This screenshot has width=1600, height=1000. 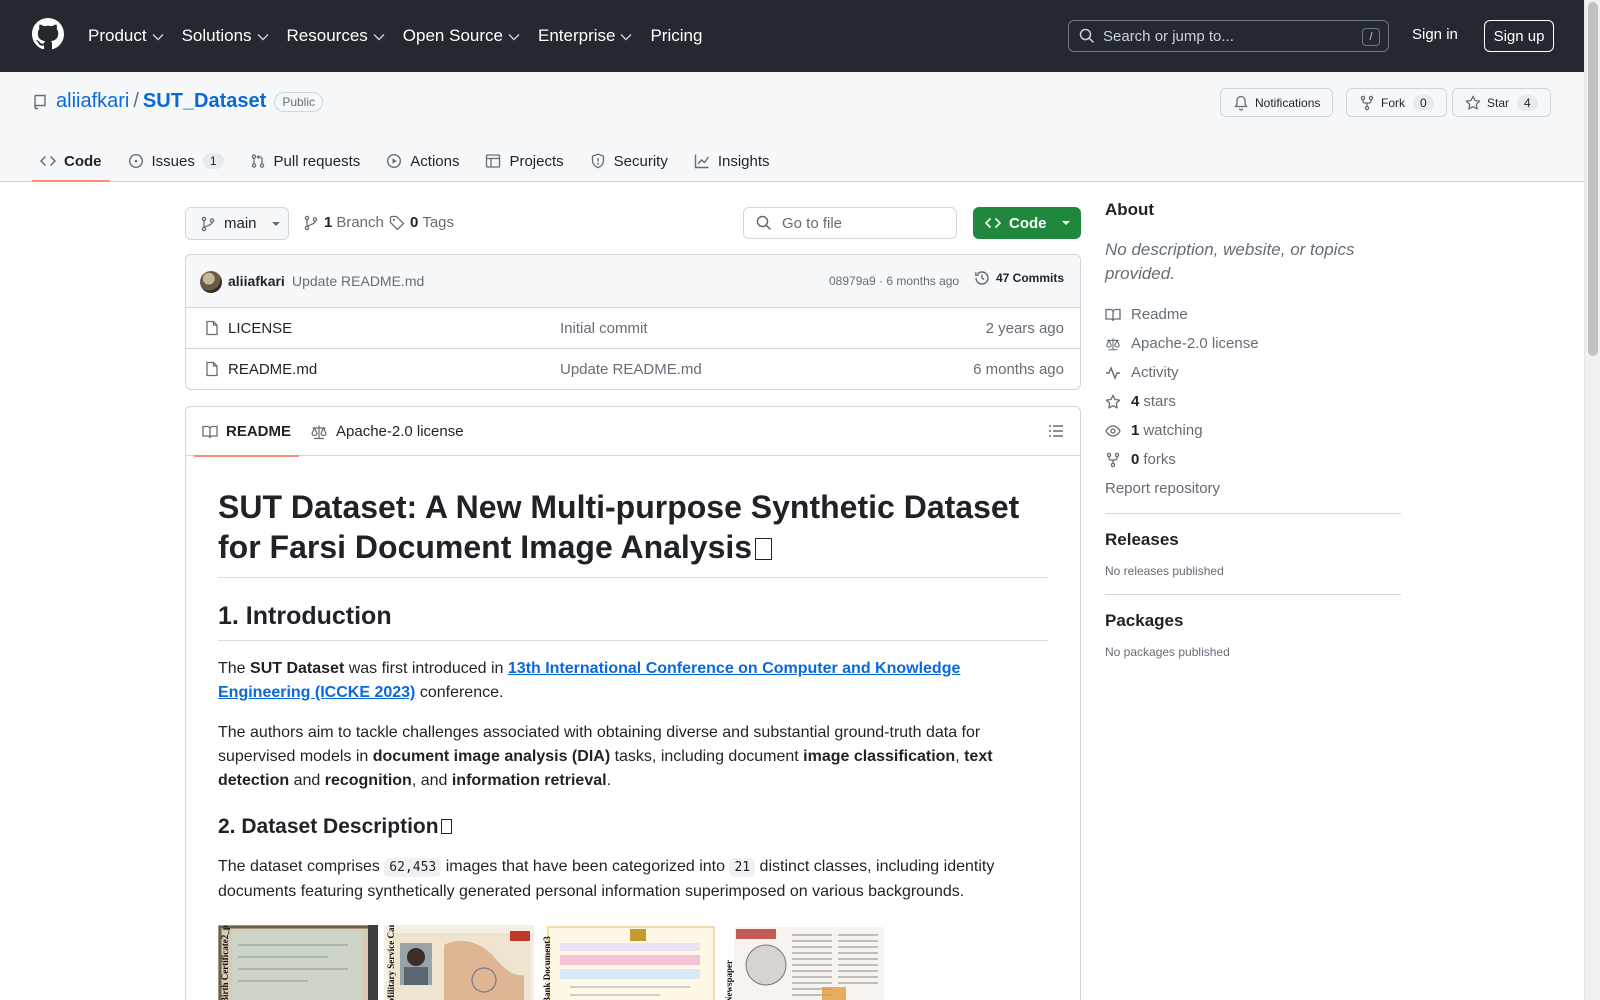 What do you see at coordinates (240, 223) in the screenshot?
I see `branch-name: main` at bounding box center [240, 223].